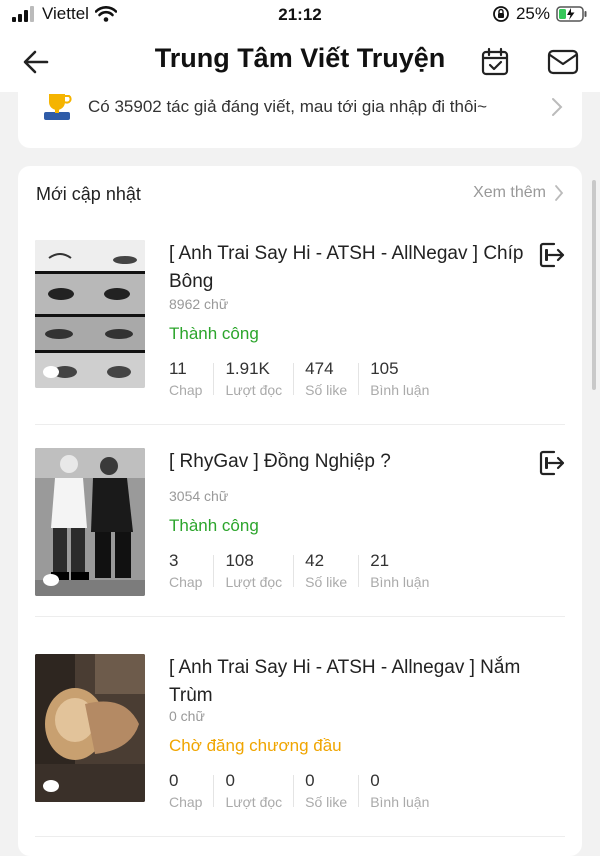 The width and height of the screenshot is (600, 856). I want to click on scrollbar, so click(594, 285).